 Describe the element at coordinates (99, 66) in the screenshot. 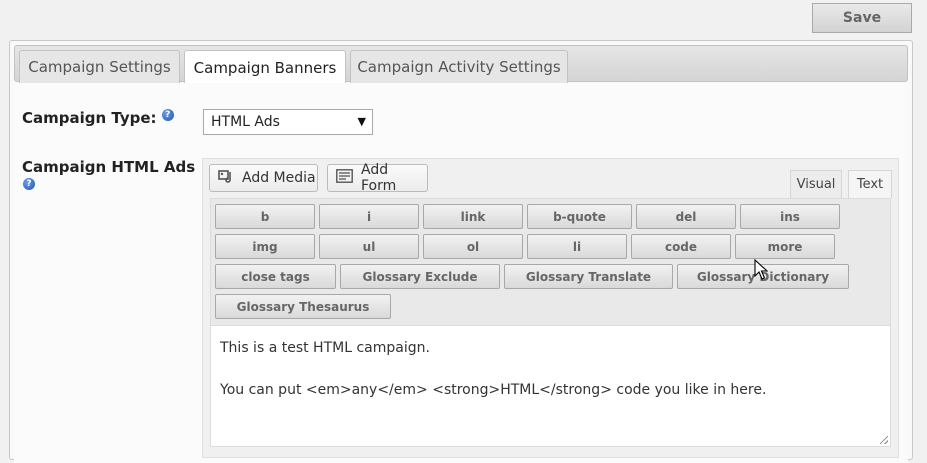

I see `tab-campaign-settings: Campaign Settings` at that location.